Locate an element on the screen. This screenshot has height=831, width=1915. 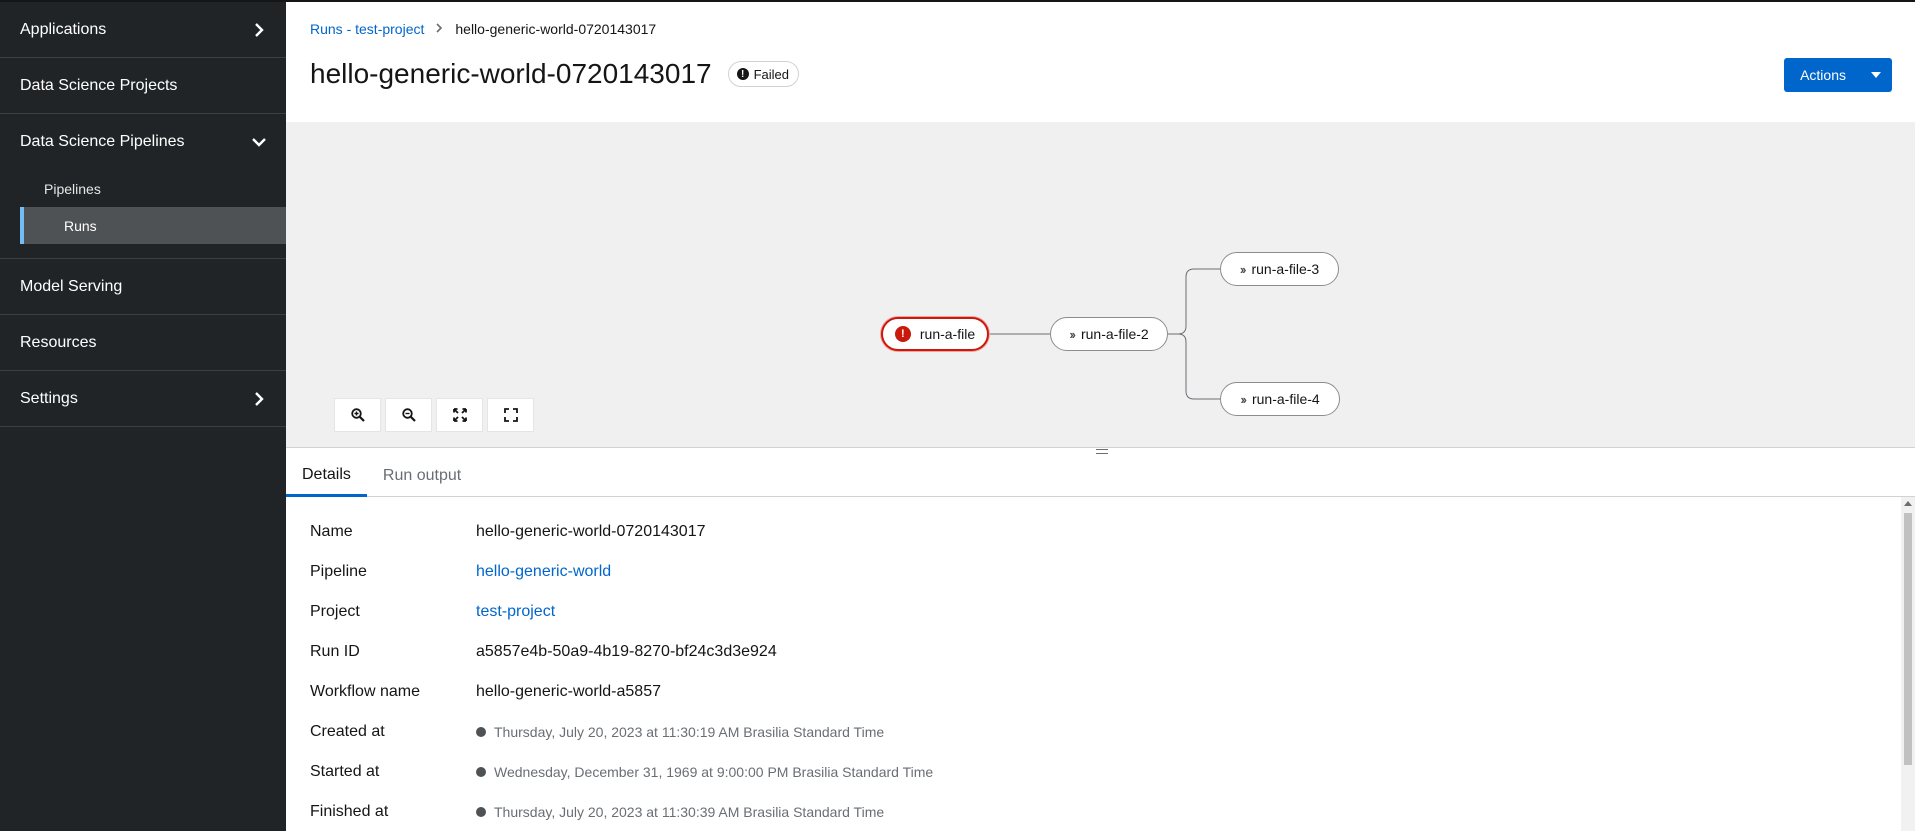
sidebar-subitem-runs: Runs is located at coordinates (153, 225).